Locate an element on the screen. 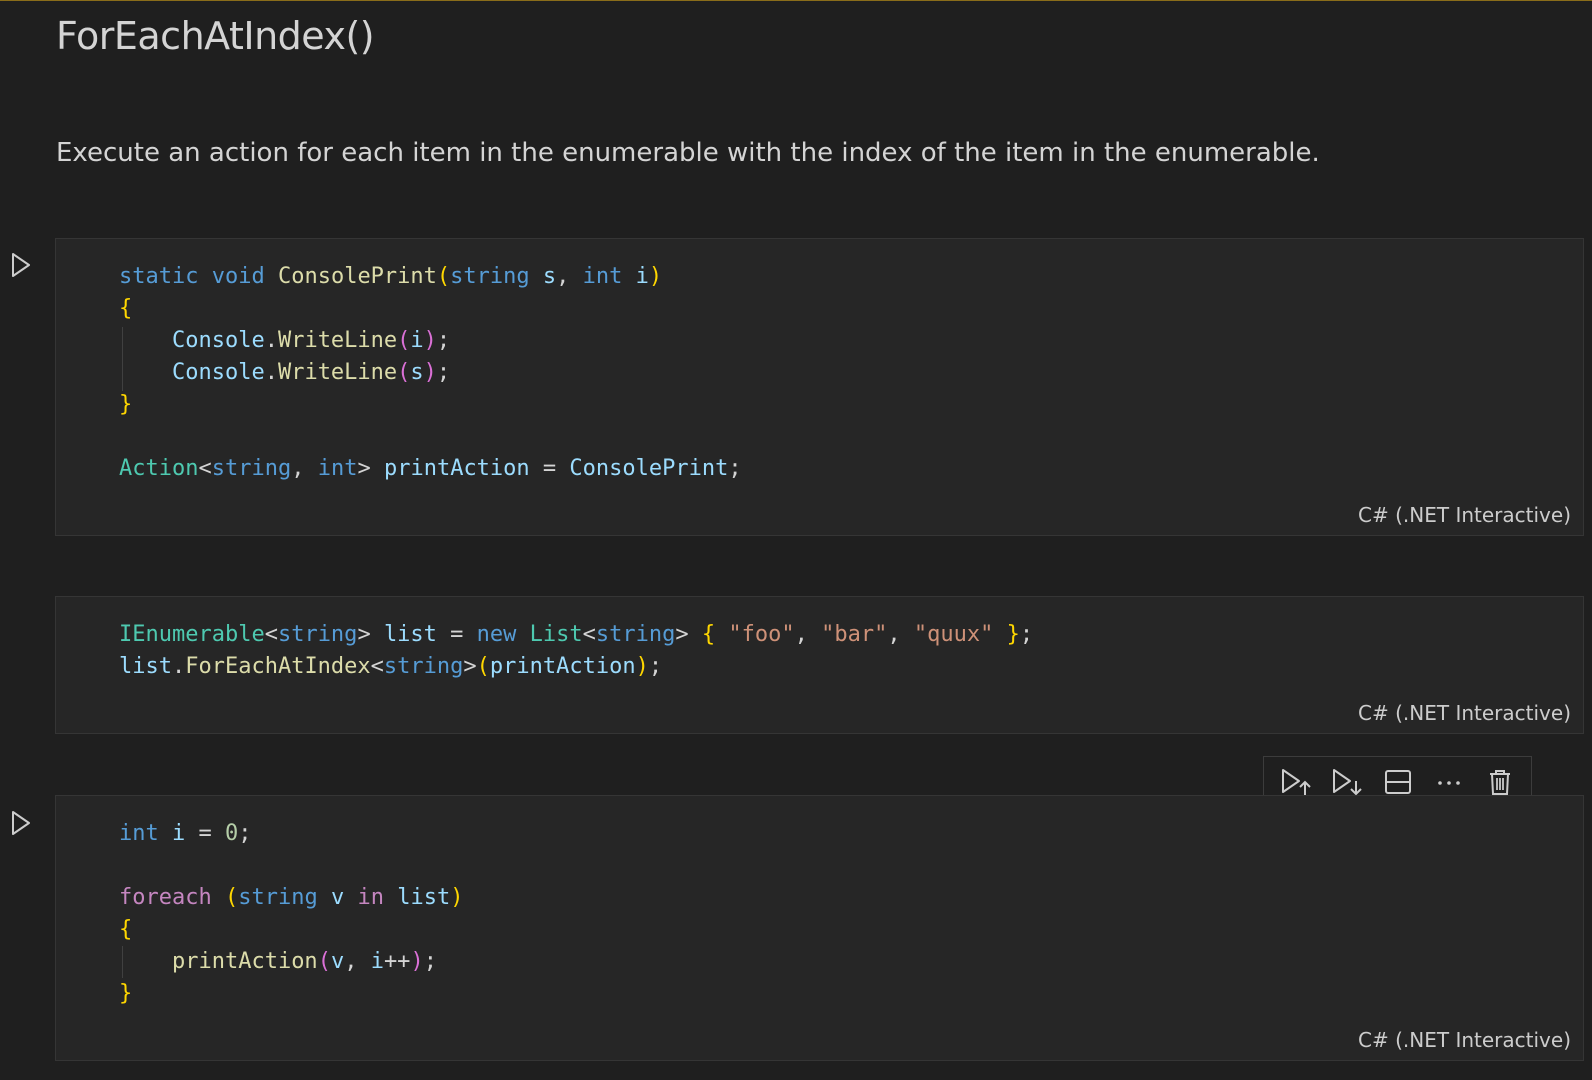 This screenshot has width=1592, height=1080. more-actions-icon is located at coordinates (1448, 783).